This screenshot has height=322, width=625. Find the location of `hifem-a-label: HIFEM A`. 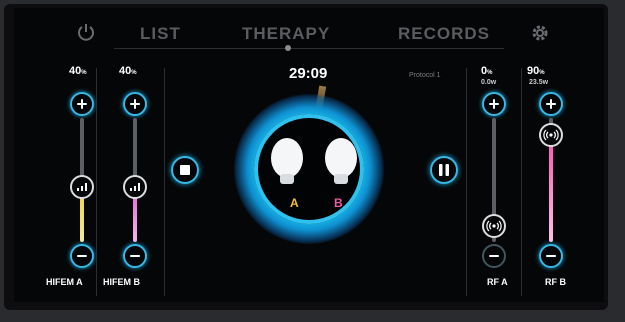

hifem-a-label: HIFEM A is located at coordinates (64, 282).